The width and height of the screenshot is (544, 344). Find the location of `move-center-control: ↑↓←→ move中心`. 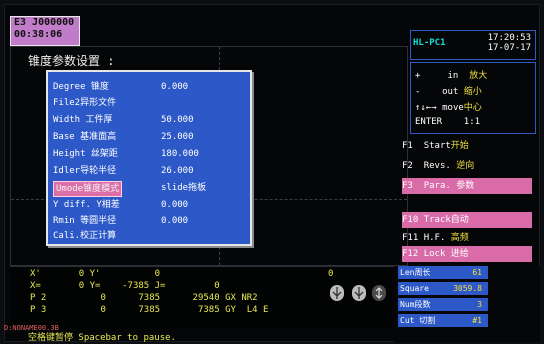

move-center-control: ↑↓←→ move中心 is located at coordinates (448, 106).